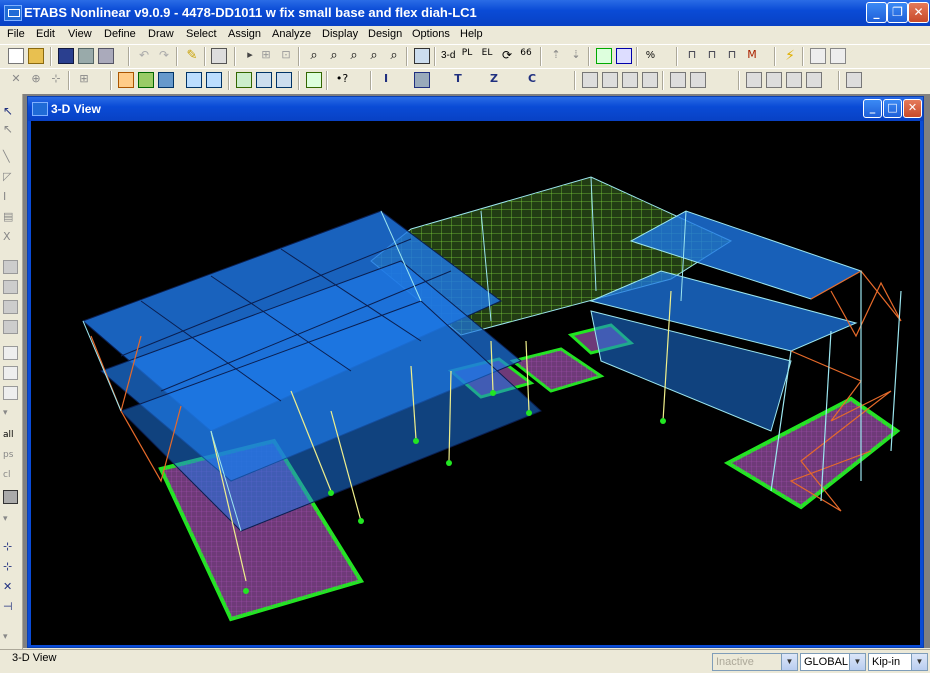  What do you see at coordinates (872, 108) in the screenshot?
I see `view-minimize-button: _` at bounding box center [872, 108].